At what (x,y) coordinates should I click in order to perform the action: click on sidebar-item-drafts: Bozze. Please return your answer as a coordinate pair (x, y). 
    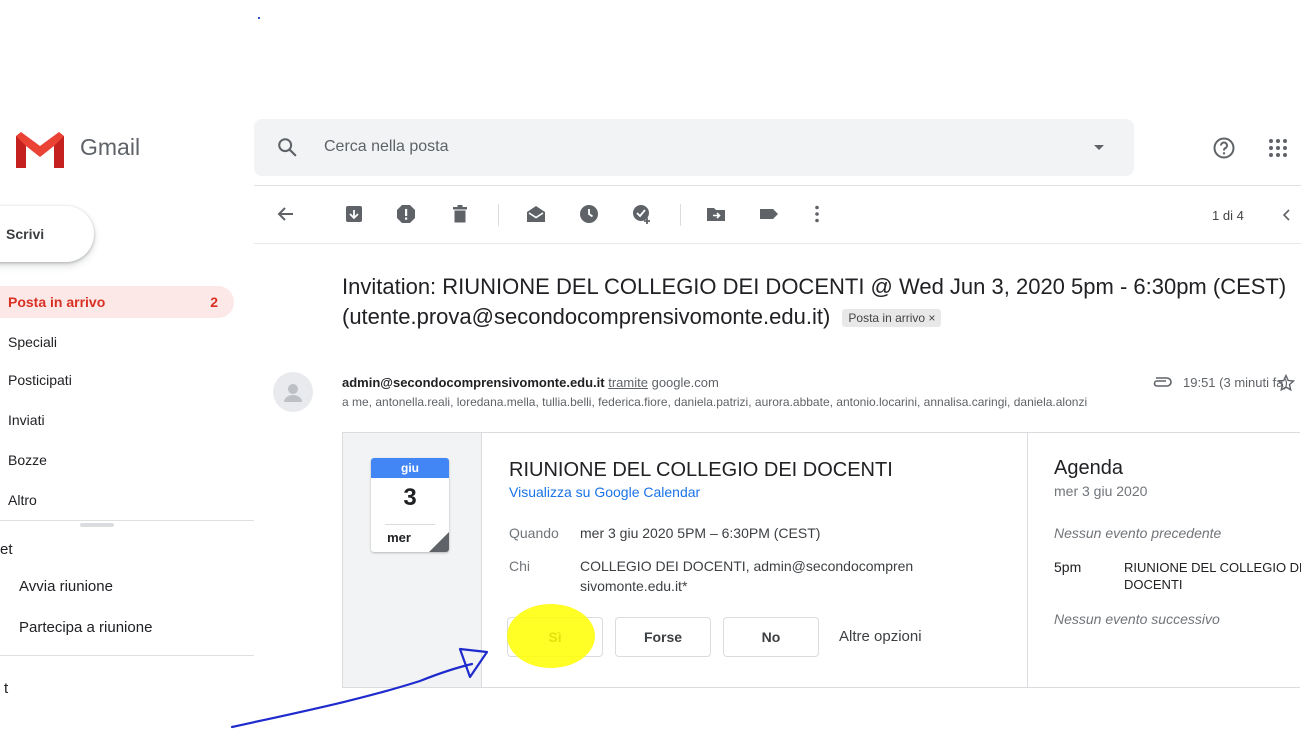
    Looking at the image, I should click on (117, 460).